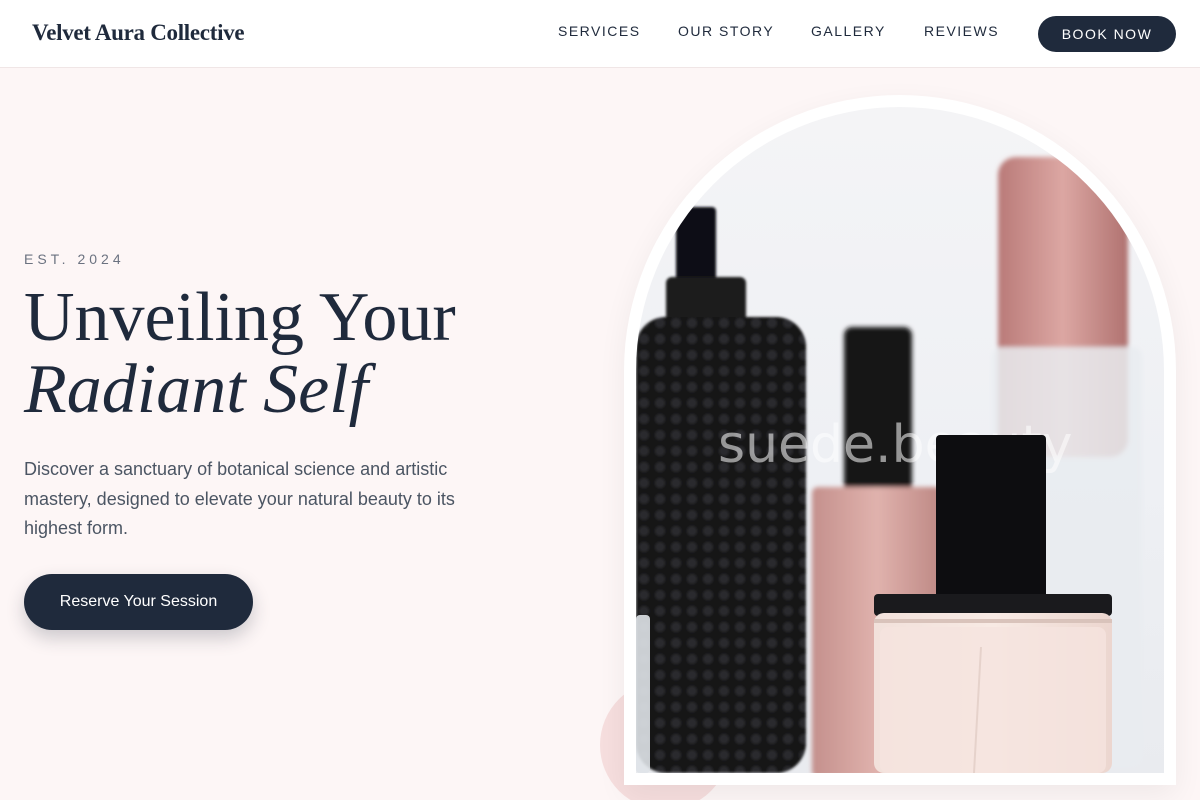 The height and width of the screenshot is (800, 1200). What do you see at coordinates (240, 317) in the screenshot?
I see `hero-title-line1: Unveiling Your` at bounding box center [240, 317].